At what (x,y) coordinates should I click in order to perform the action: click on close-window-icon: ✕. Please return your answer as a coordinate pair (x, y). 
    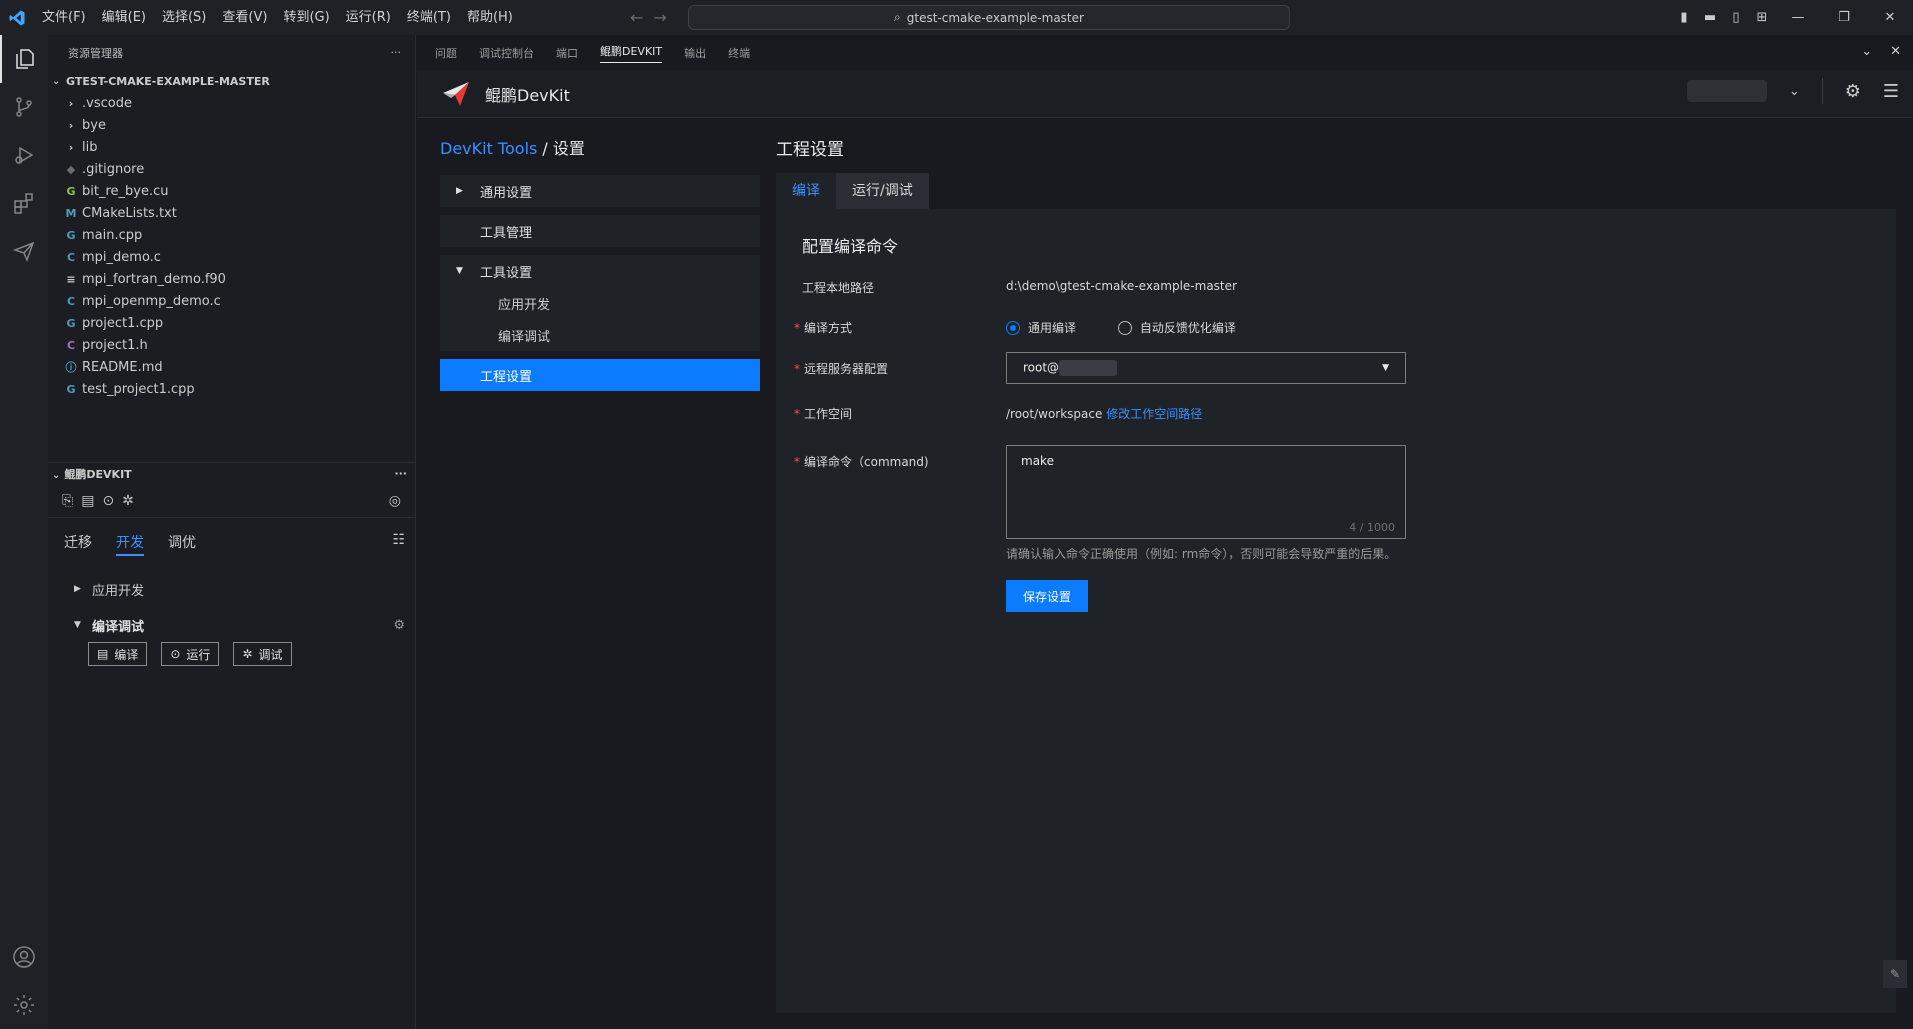
    Looking at the image, I should click on (1890, 17).